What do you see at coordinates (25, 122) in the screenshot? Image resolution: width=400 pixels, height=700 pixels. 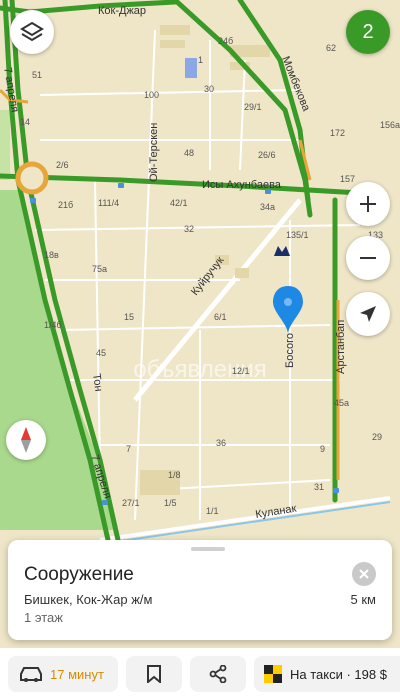 I see `house-number: 14` at bounding box center [25, 122].